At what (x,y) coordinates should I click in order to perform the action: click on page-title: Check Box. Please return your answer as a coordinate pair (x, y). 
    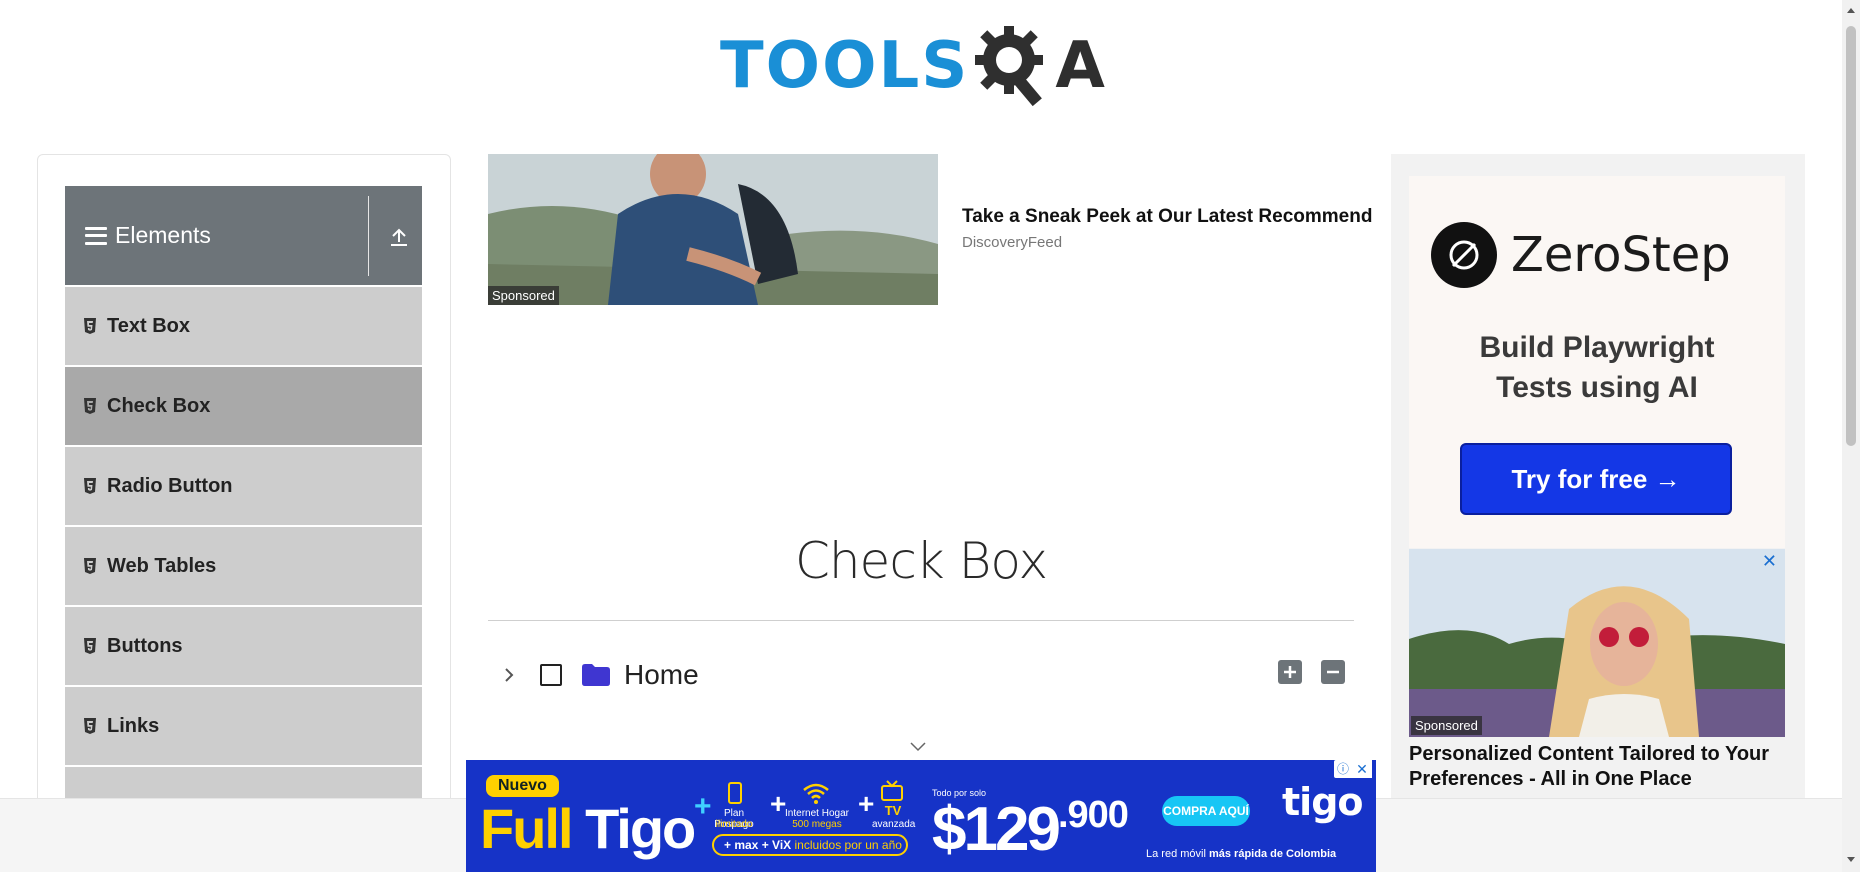
    Looking at the image, I should click on (921, 561).